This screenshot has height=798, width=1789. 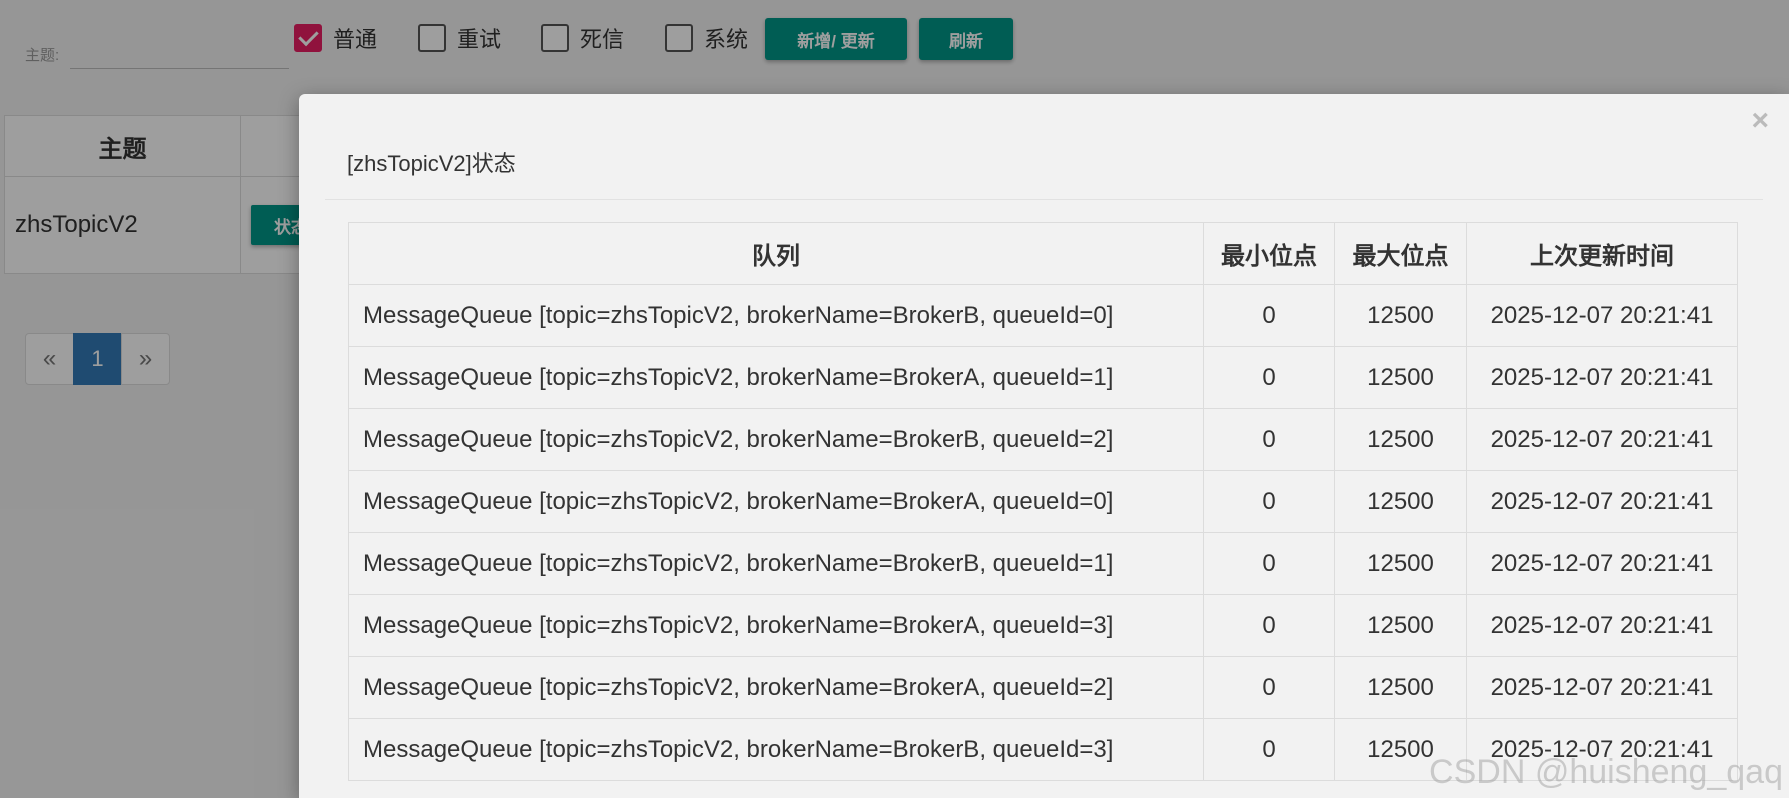 I want to click on min-offset-column-header: 最小位点, so click(x=1269, y=253).